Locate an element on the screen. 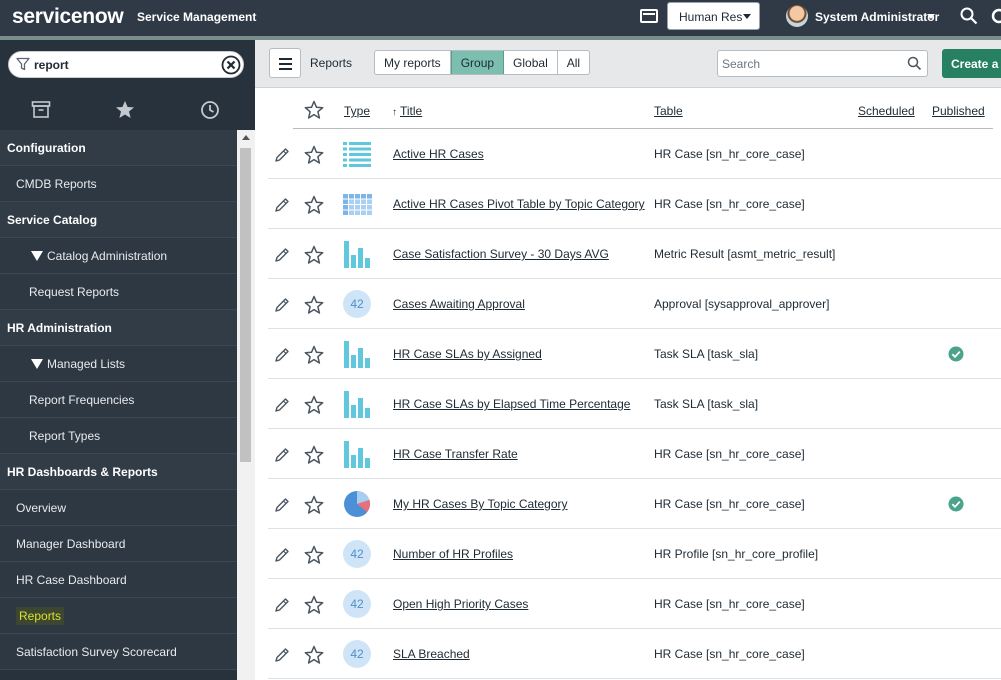  list-menu-button is located at coordinates (285, 63).